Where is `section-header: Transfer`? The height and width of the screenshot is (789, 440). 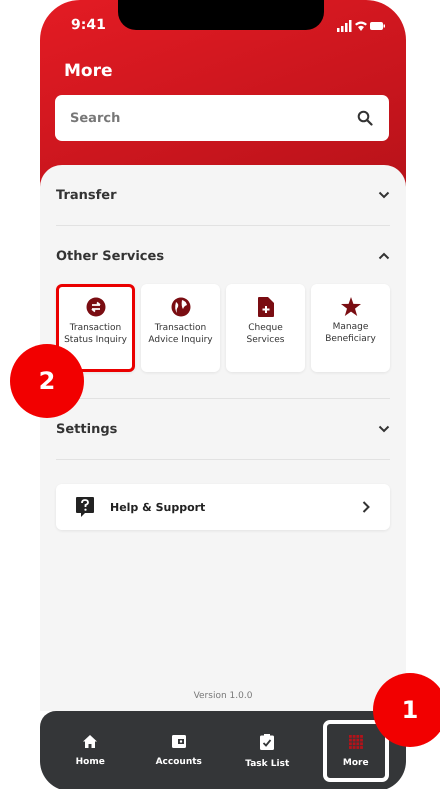
section-header: Transfer is located at coordinates (223, 195).